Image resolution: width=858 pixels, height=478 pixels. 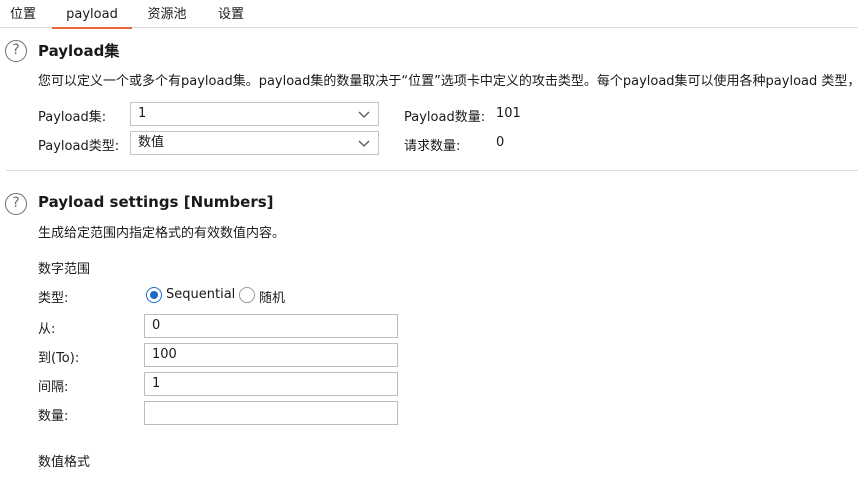 What do you see at coordinates (231, 14) in the screenshot?
I see `tab-settings: 设置` at bounding box center [231, 14].